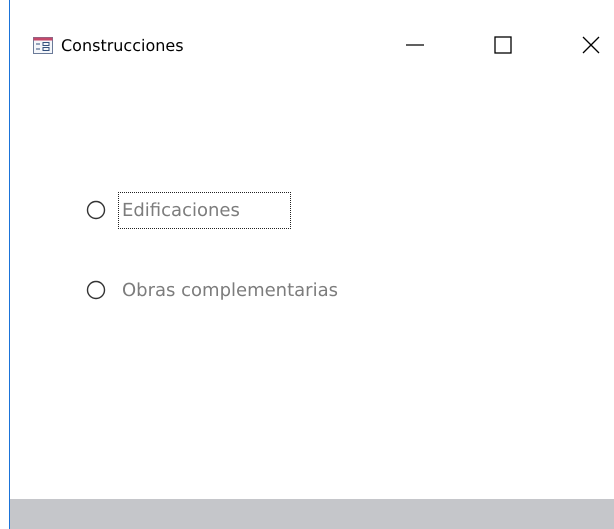  I want to click on option-label: Edificaciones, so click(204, 210).